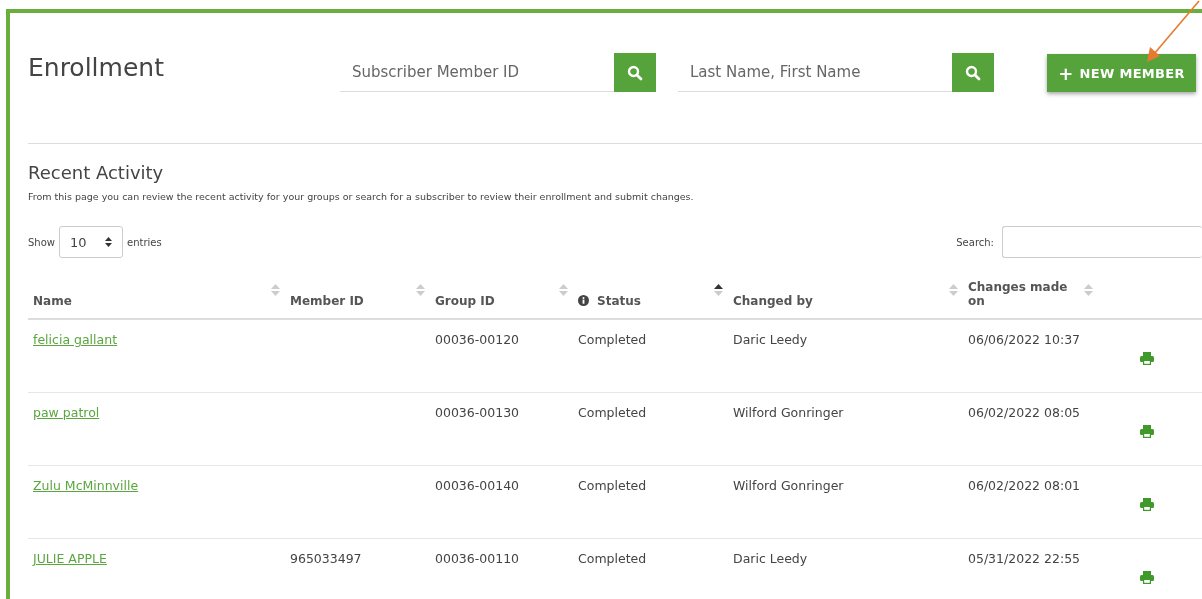 The width and height of the screenshot is (1202, 599). Describe the element at coordinates (41, 242) in the screenshot. I see `show-label: Show` at that location.